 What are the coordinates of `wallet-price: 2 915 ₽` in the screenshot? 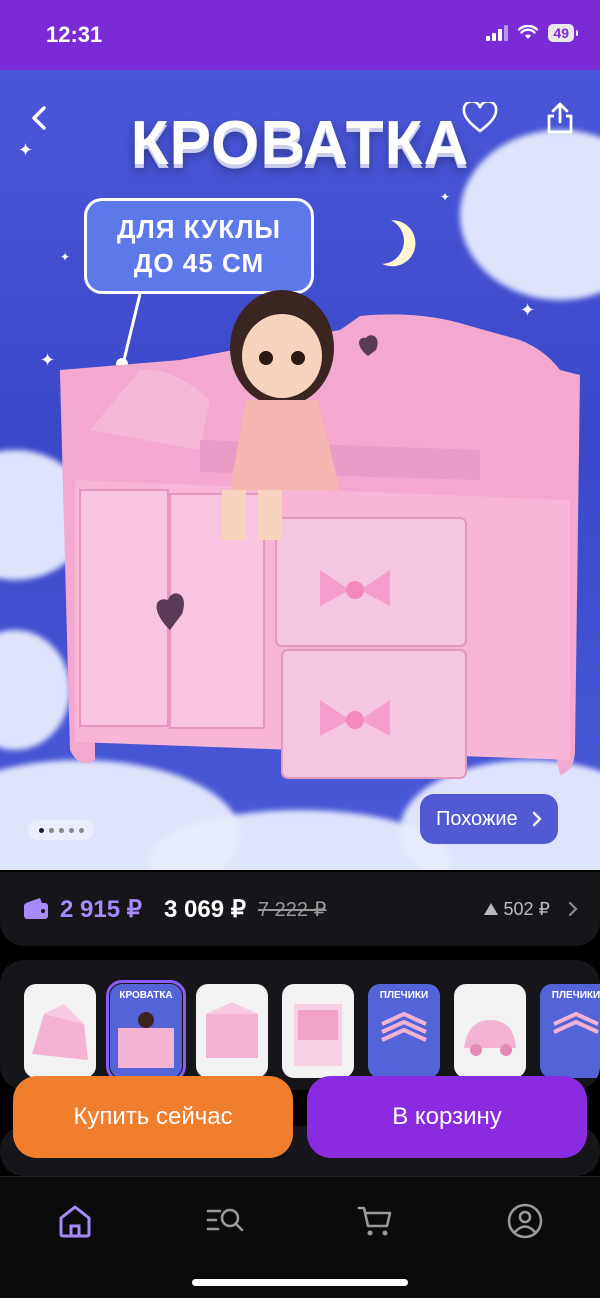 It's located at (101, 909).